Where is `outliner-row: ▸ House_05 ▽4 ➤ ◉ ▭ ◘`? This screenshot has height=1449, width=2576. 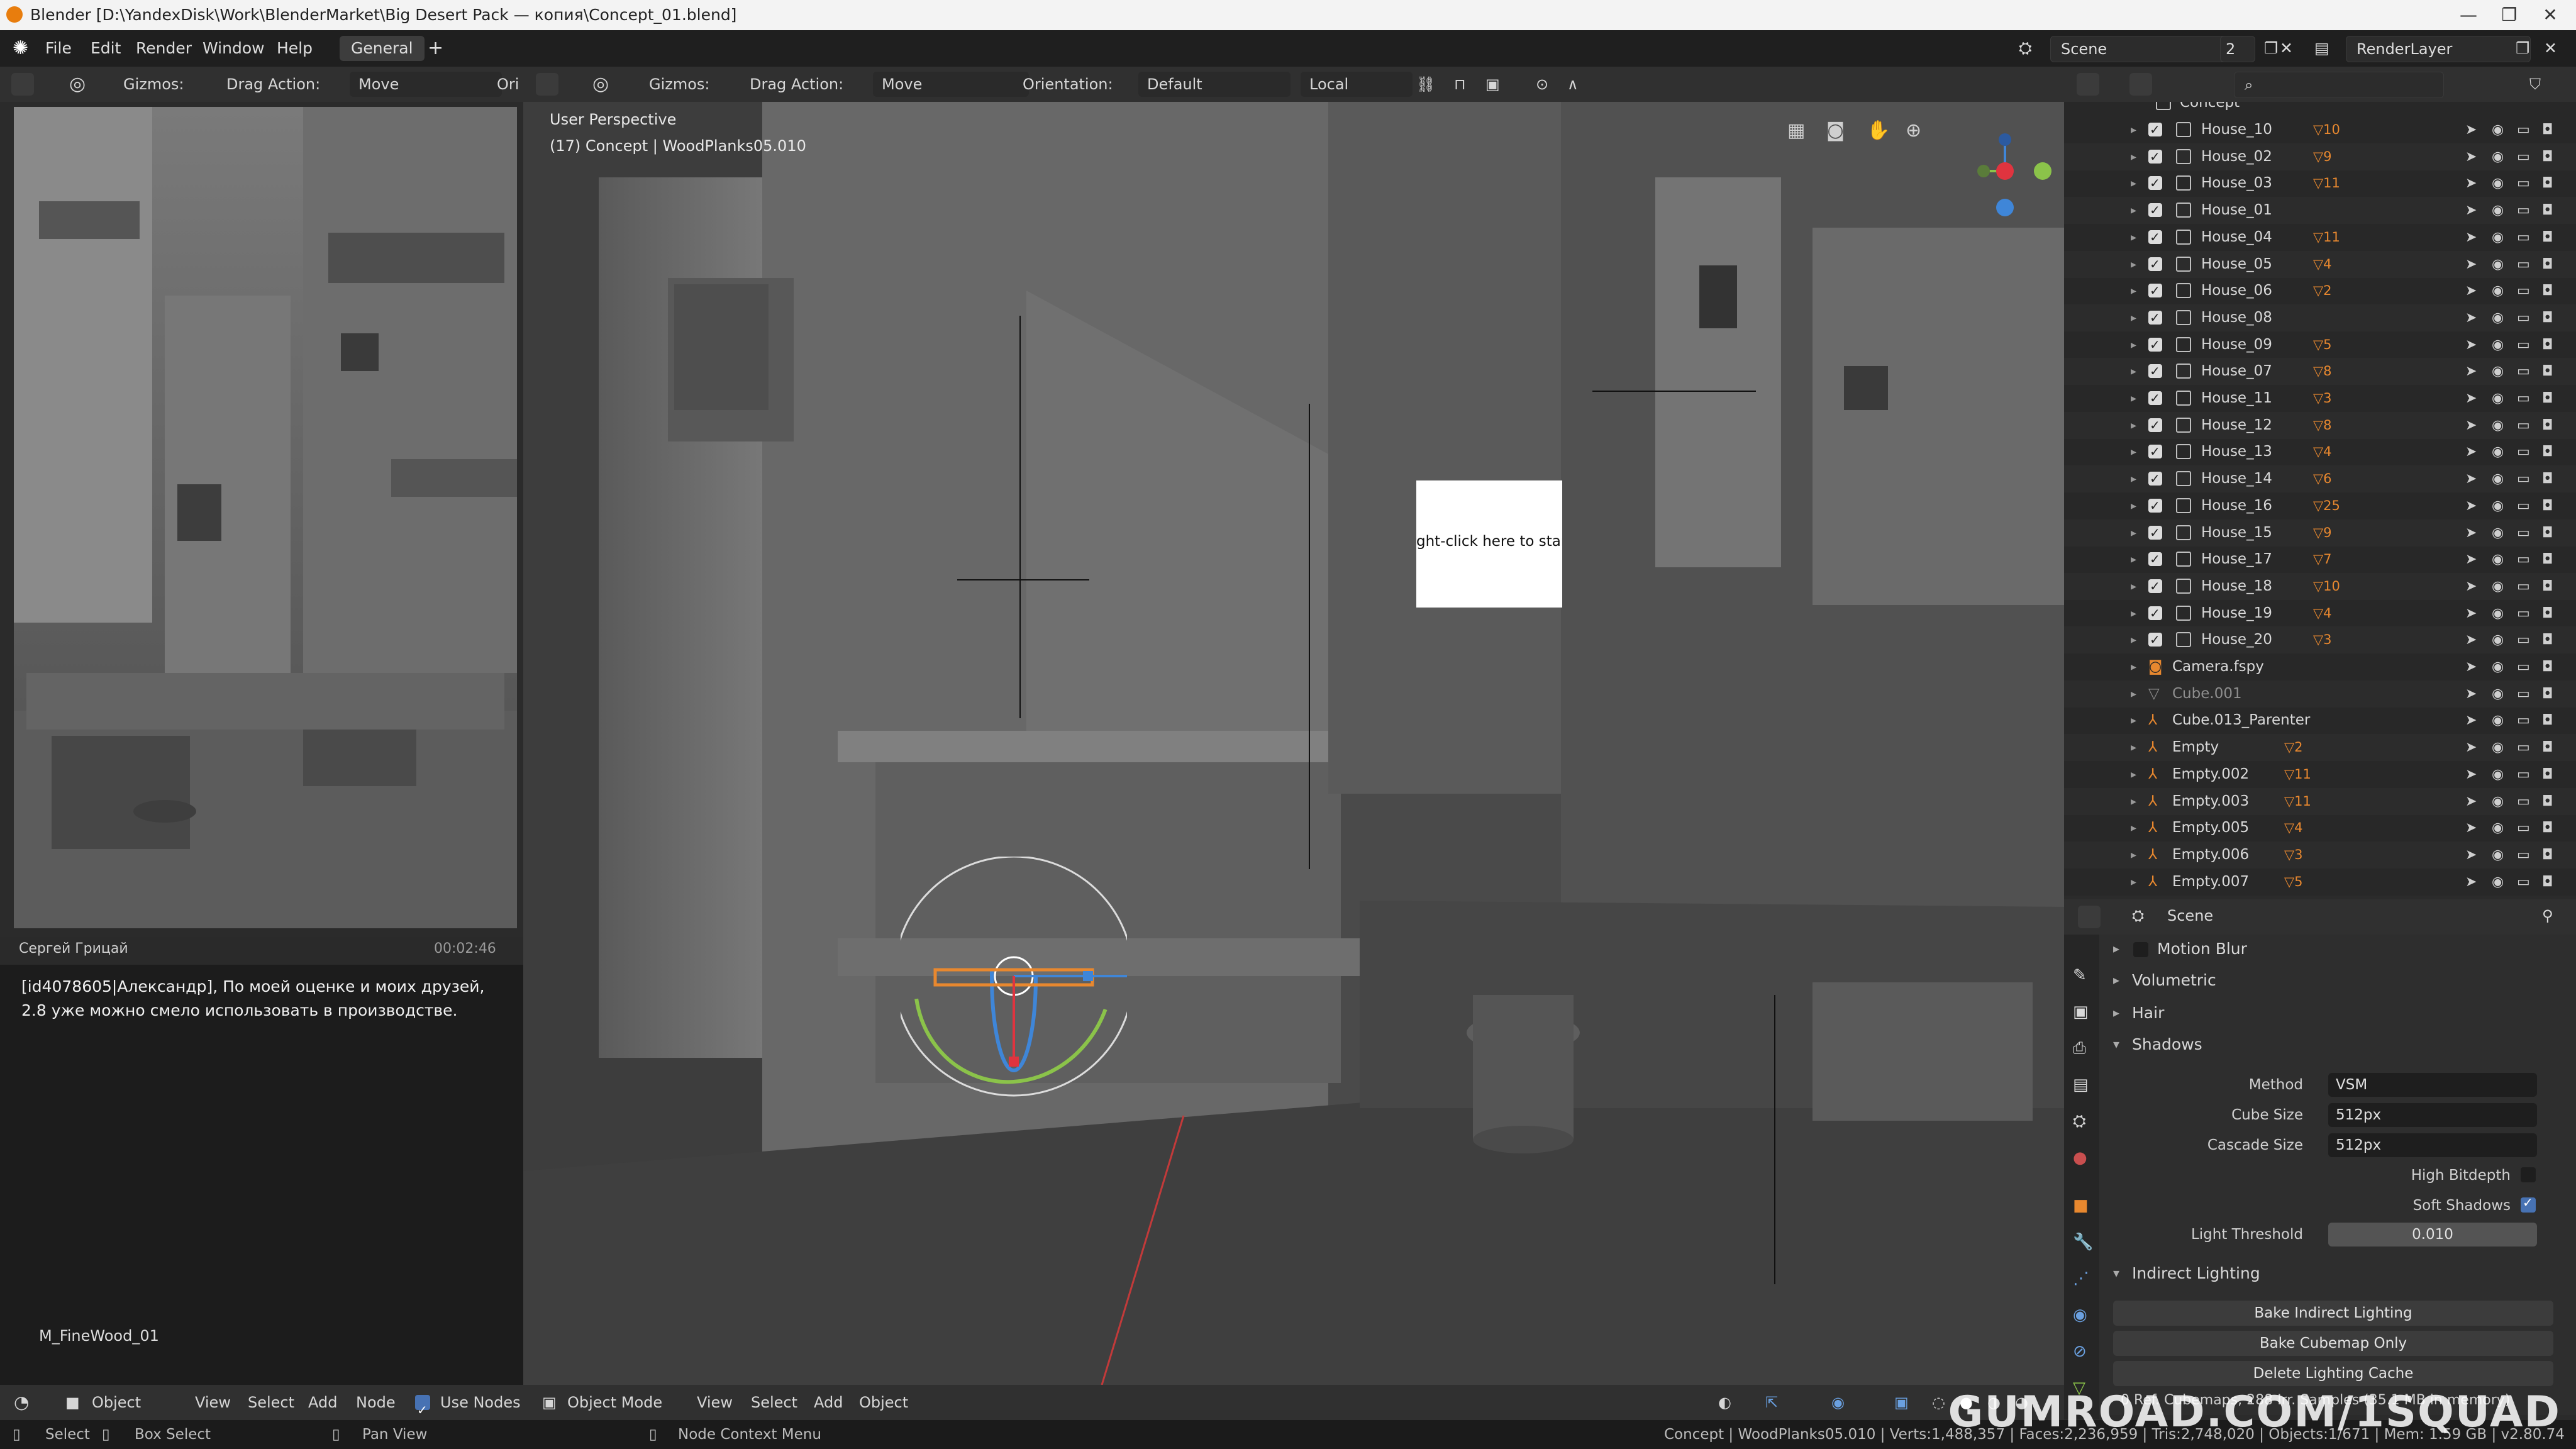 outliner-row: ▸ House_05 ▽4 ➤ ◉ ▭ ◘ is located at coordinates (2320, 264).